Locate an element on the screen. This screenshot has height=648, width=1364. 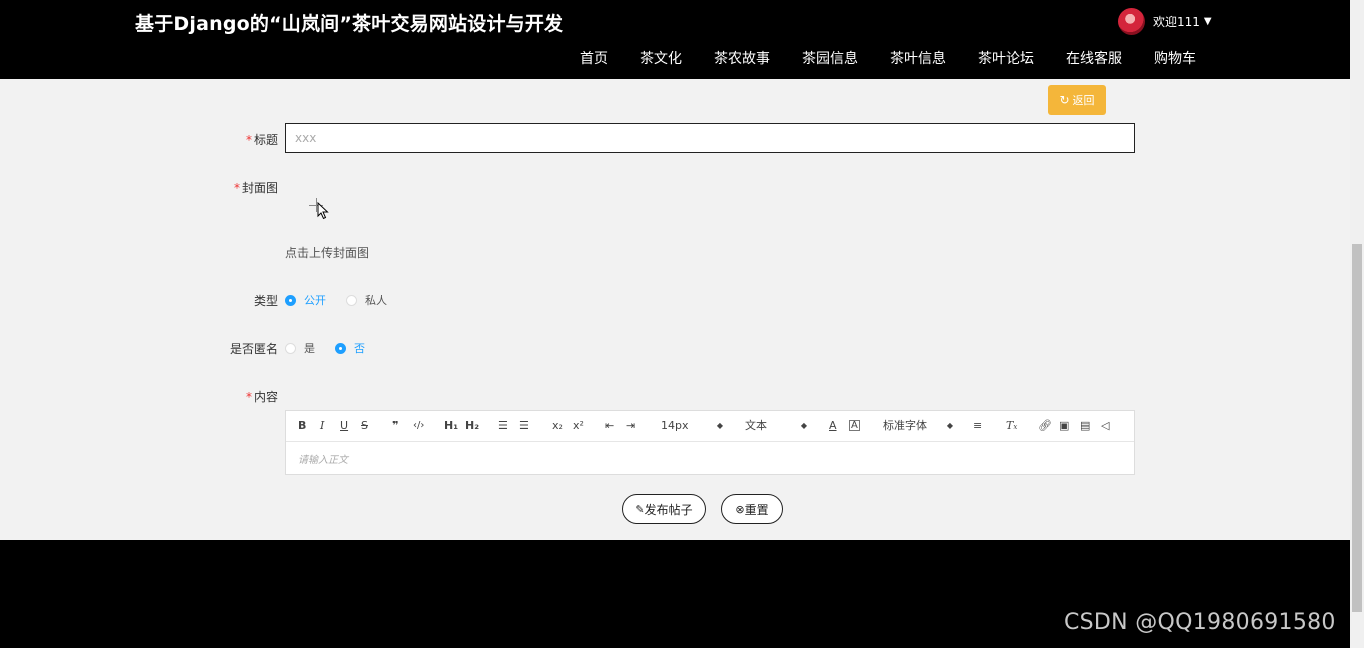
align-icon: ≡ is located at coordinates (977, 426).